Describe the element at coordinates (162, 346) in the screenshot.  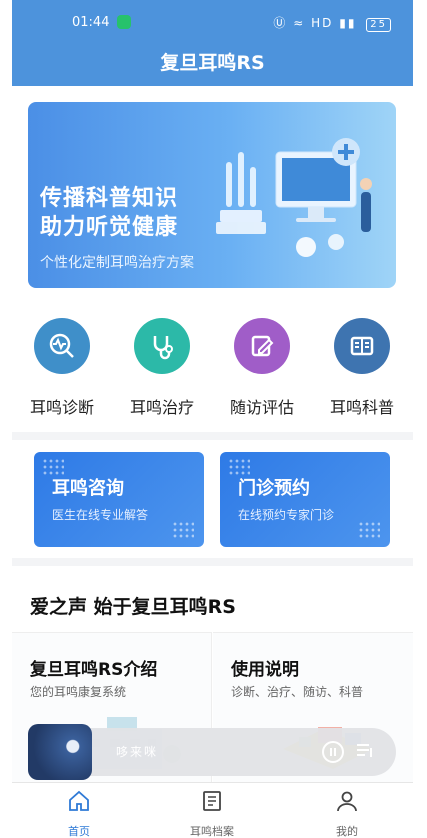
I see `stethoscope-icon` at that location.